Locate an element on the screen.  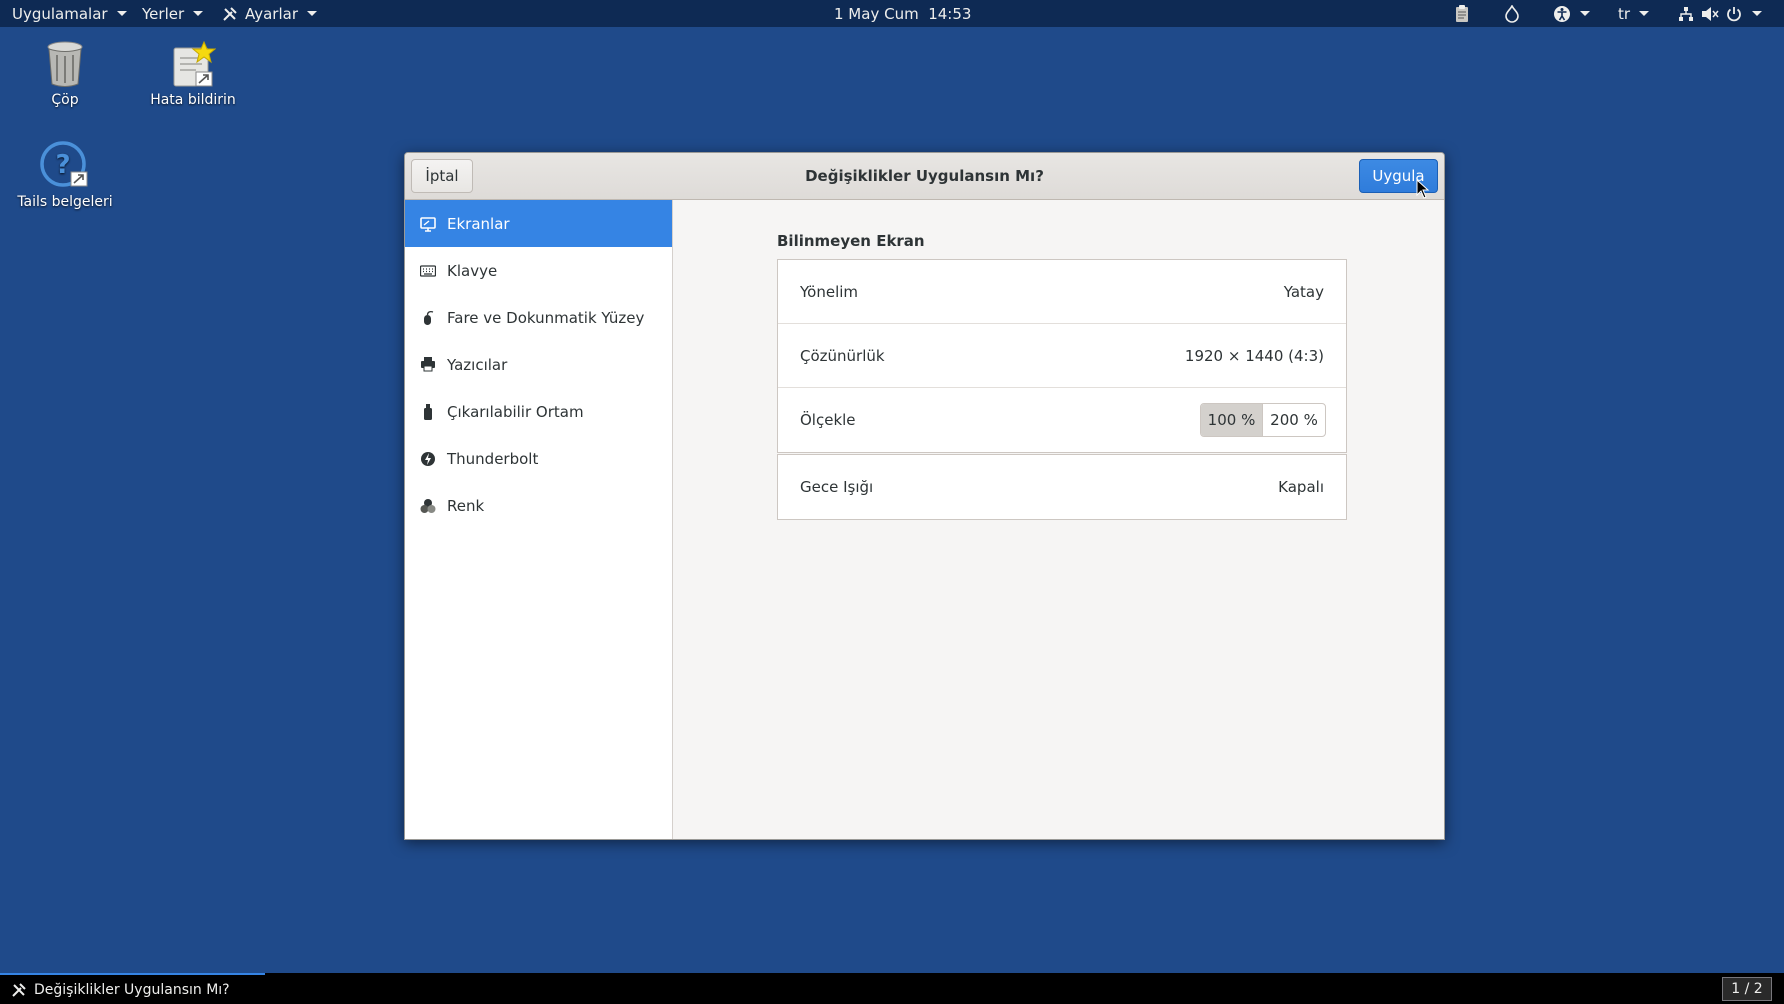
workspace-label: 1 / 2 is located at coordinates (1747, 989).